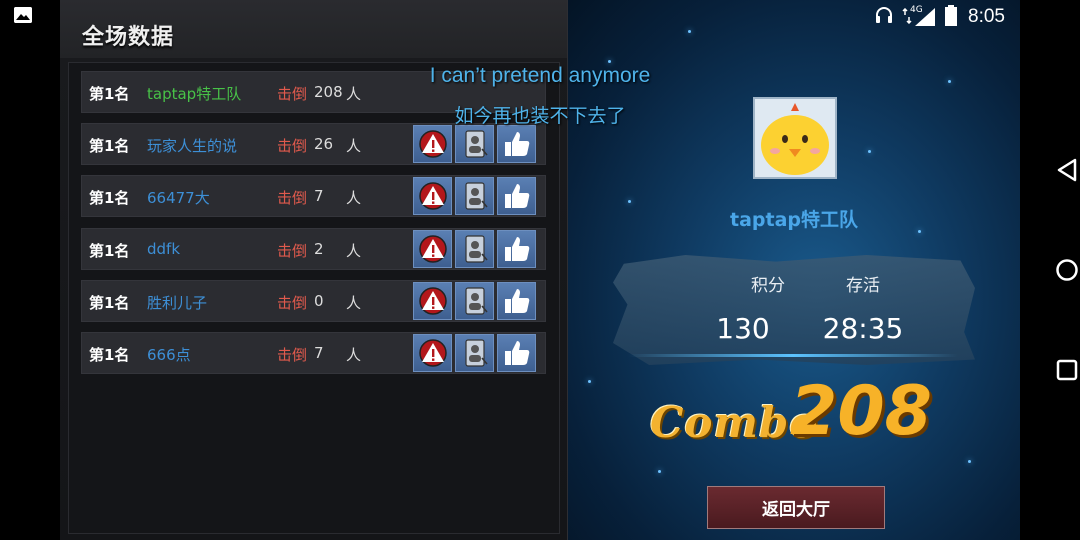 This screenshot has height=540, width=1080. I want to click on recents-button, so click(1050, 370).